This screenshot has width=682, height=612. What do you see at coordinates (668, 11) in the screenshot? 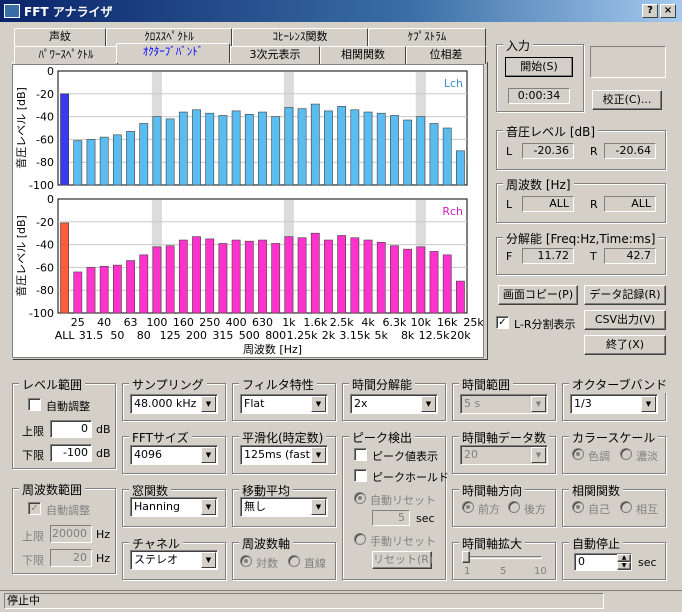
I see `close-button: ×` at bounding box center [668, 11].